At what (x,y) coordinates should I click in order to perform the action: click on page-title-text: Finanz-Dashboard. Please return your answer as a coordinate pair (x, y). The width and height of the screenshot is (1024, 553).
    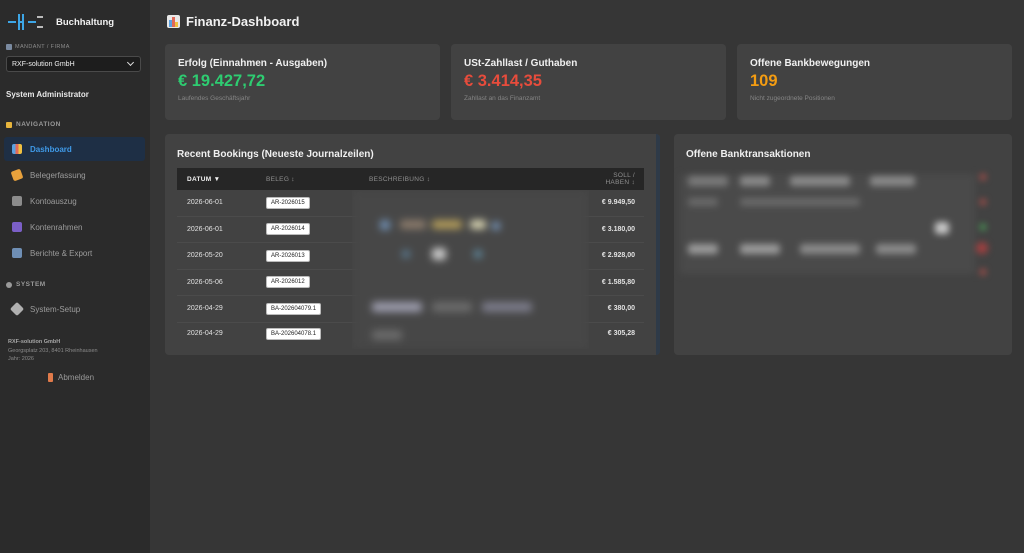
    Looking at the image, I should click on (243, 21).